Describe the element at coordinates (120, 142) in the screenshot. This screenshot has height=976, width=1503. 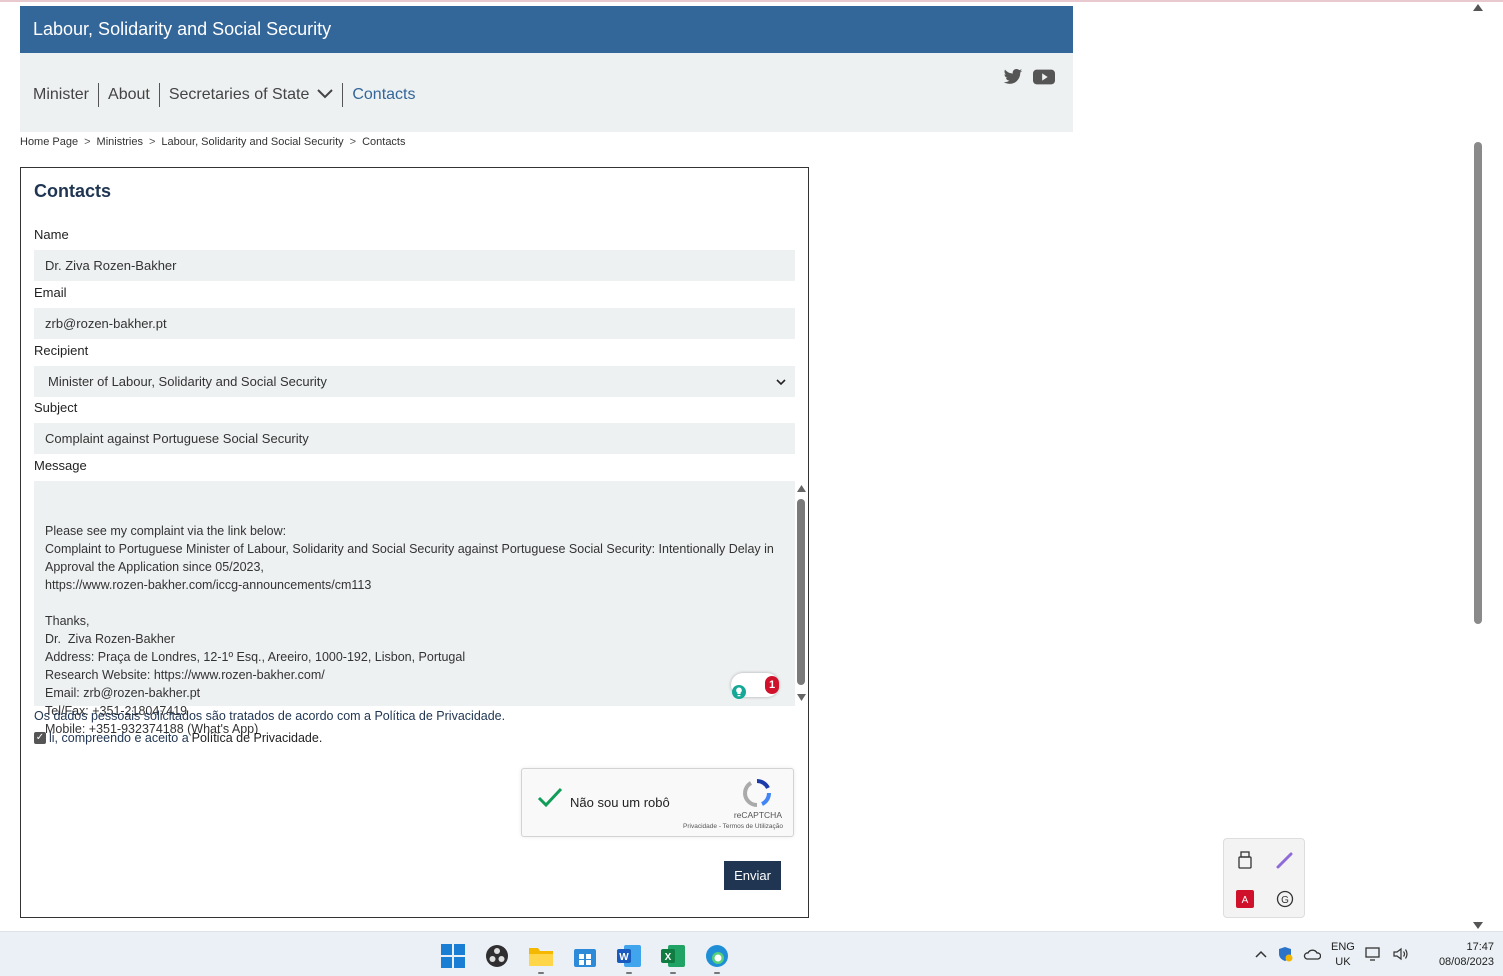
I see `breadcrumb-ministries: Ministries` at that location.